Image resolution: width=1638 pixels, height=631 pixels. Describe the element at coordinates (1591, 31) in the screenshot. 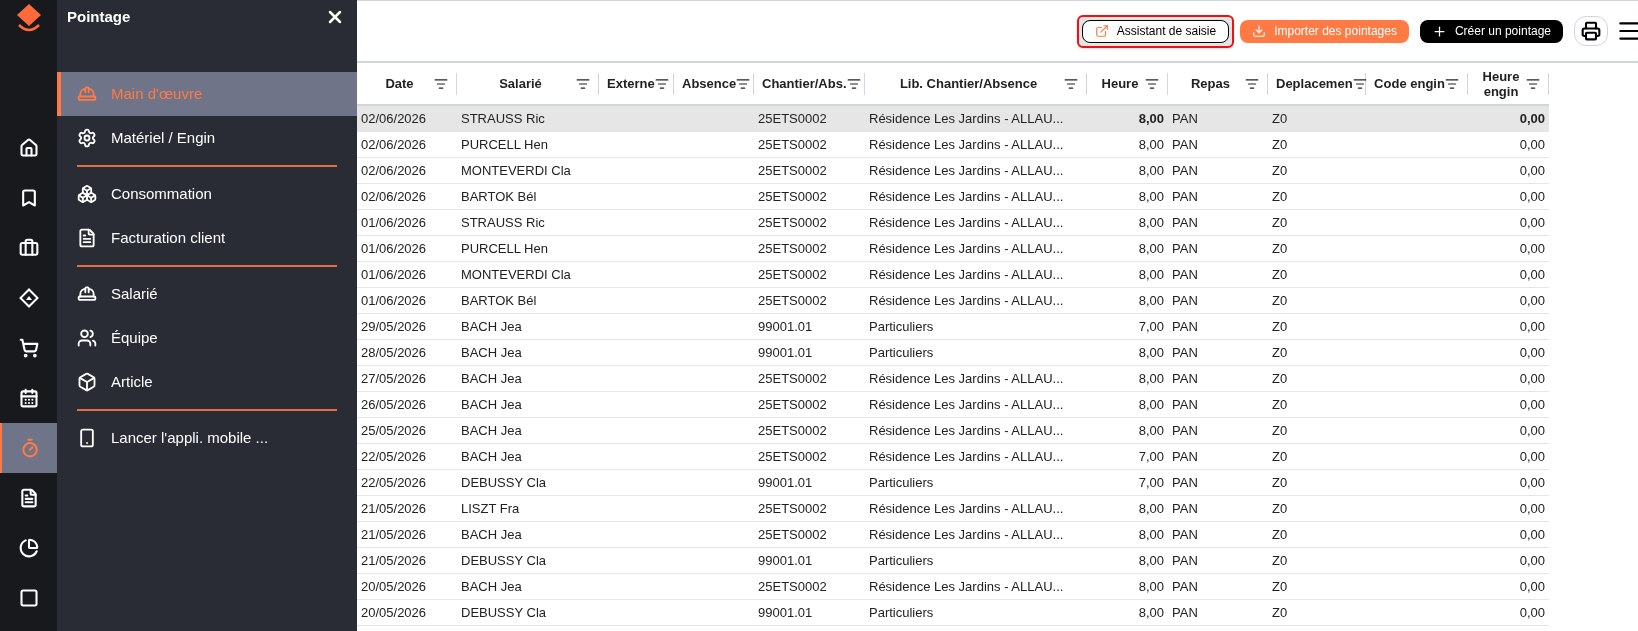

I see `print-button` at that location.